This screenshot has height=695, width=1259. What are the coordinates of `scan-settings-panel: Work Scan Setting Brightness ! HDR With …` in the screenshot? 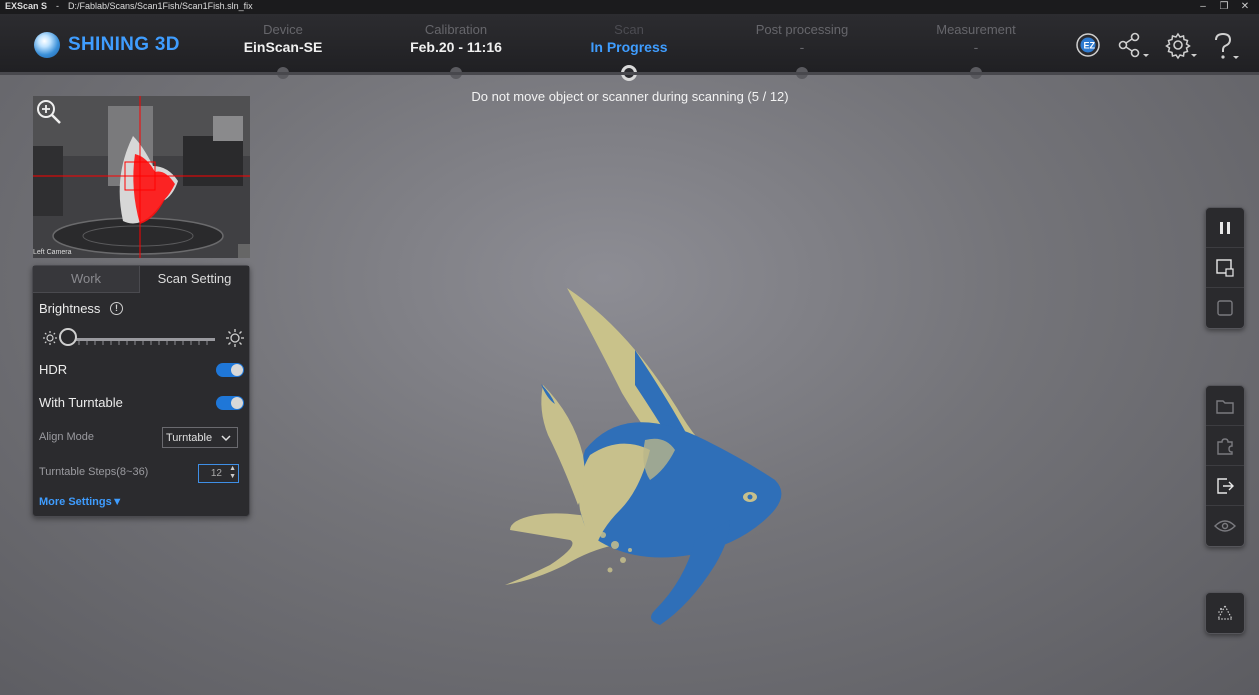 It's located at (141, 391).